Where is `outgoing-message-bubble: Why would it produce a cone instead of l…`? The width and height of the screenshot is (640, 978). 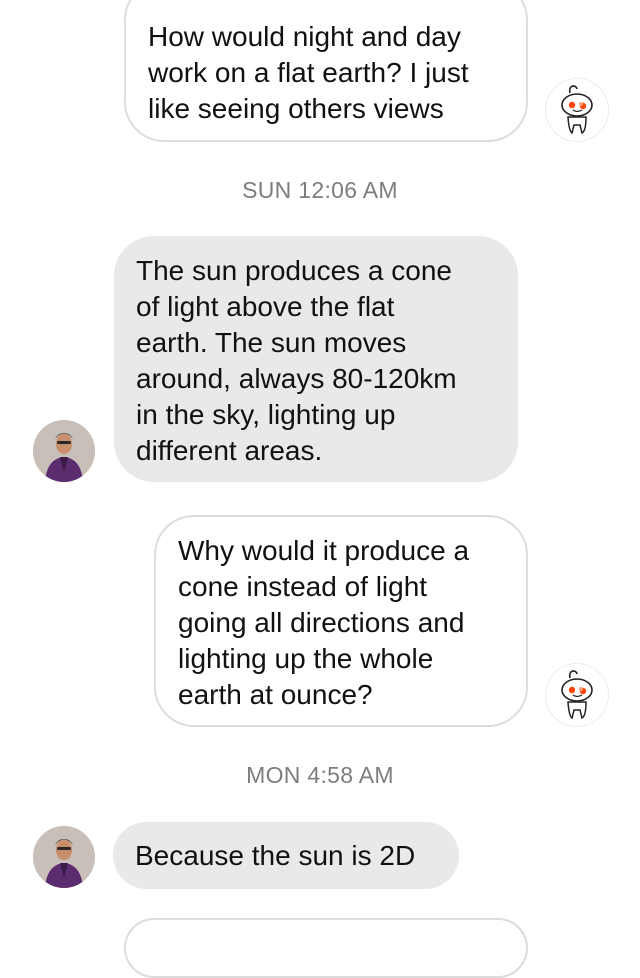 outgoing-message-bubble: Why would it produce a cone instead of l… is located at coordinates (341, 621).